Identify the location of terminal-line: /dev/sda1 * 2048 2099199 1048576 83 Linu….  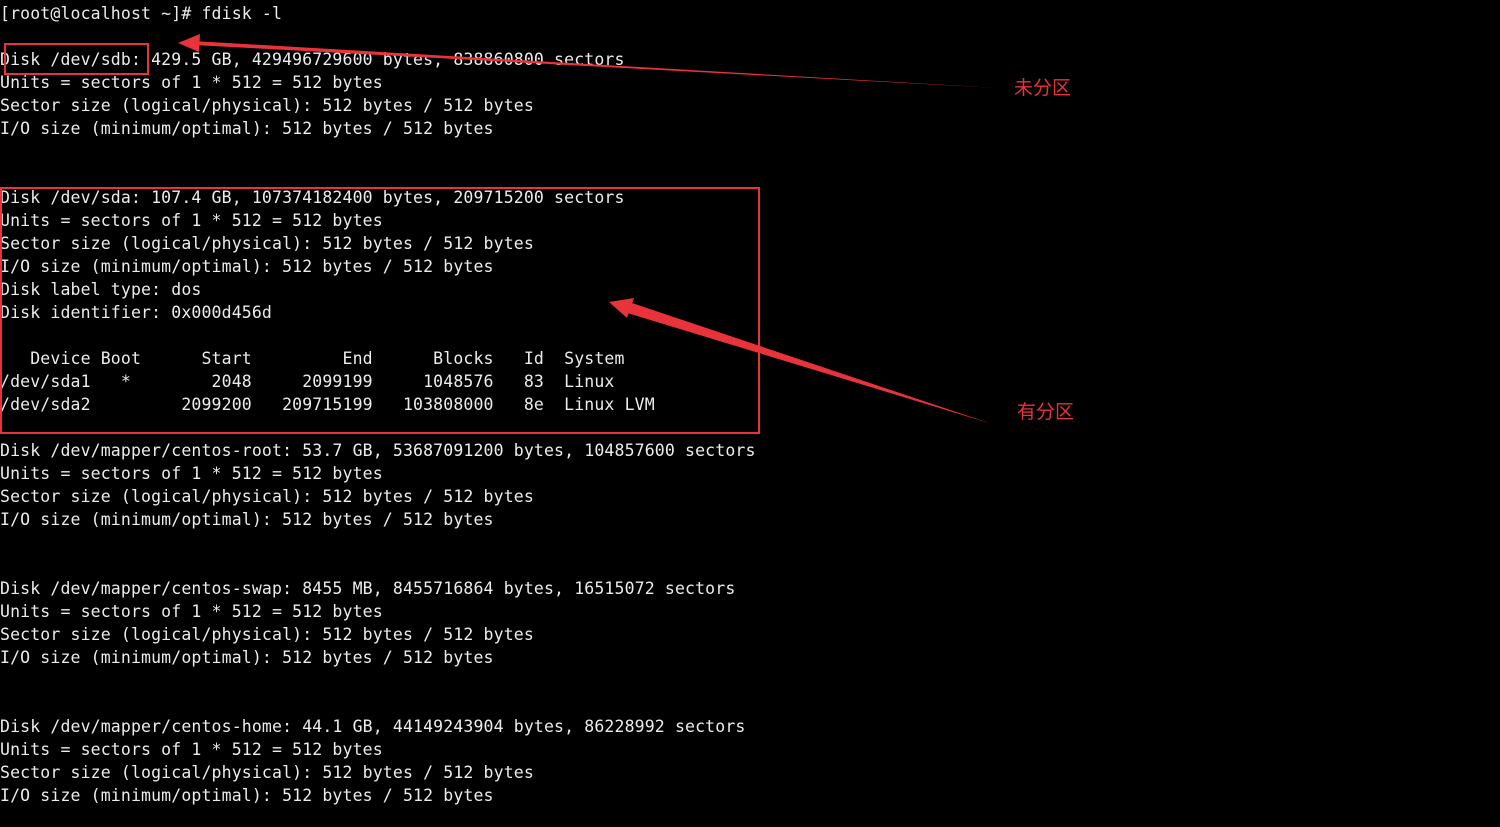
(307, 381).